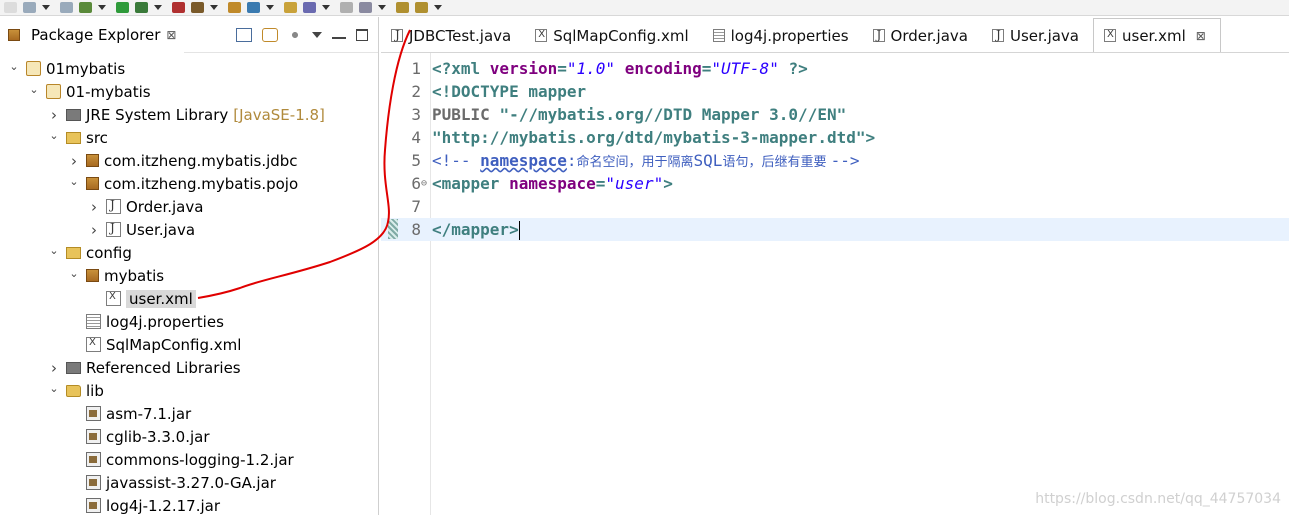 The width and height of the screenshot is (1289, 517). What do you see at coordinates (253, 7) in the screenshot?
I see `new-class-icon` at bounding box center [253, 7].